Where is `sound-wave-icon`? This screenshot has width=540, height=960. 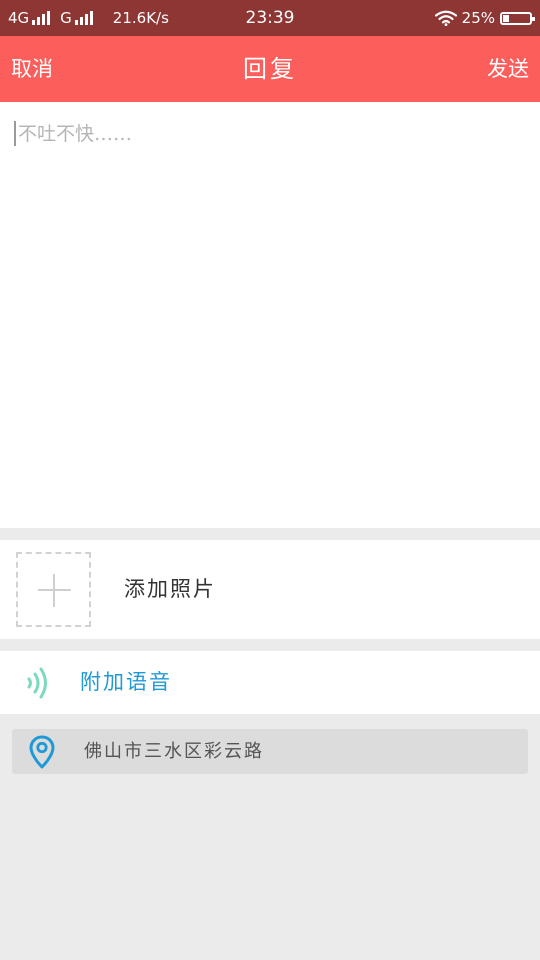 sound-wave-icon is located at coordinates (37, 683).